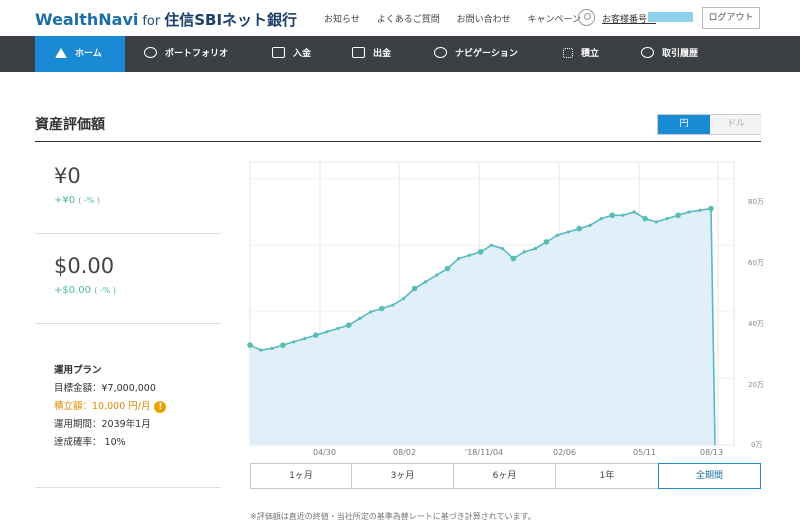 The width and height of the screenshot is (800, 528). What do you see at coordinates (102, 406) in the screenshot?
I see `plan-monthly-text: 積立額：10,000 円/月` at bounding box center [102, 406].